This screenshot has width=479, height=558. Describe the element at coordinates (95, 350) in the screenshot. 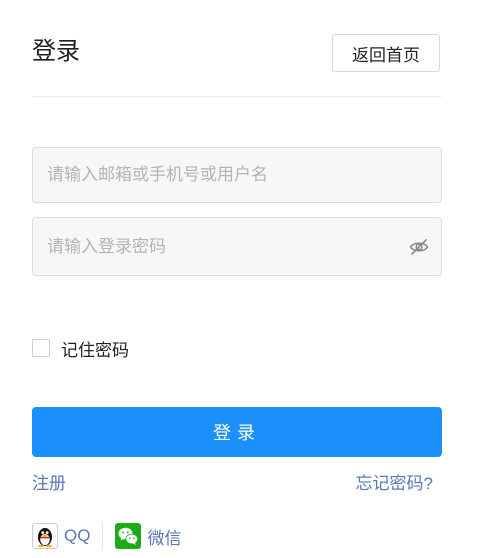

I see `remember-label: 记住密码` at that location.